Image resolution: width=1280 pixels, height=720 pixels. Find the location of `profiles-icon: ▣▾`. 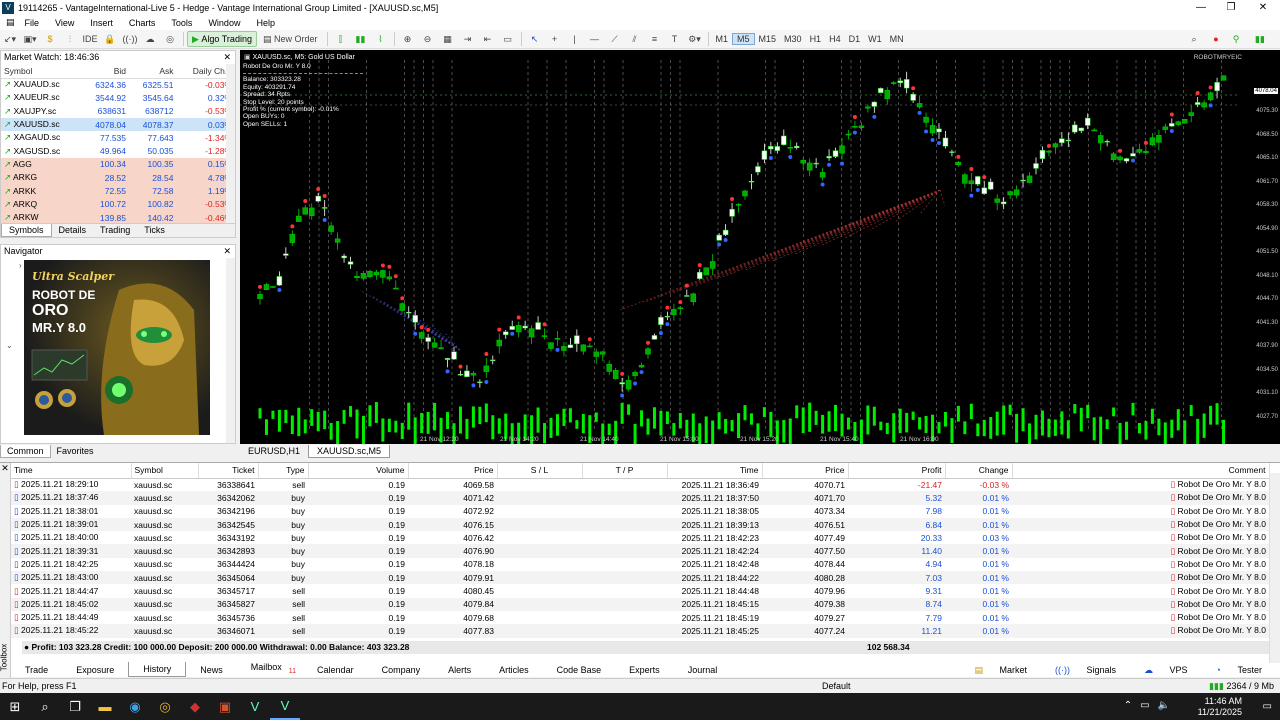

profiles-icon: ▣▾ is located at coordinates (30, 39).